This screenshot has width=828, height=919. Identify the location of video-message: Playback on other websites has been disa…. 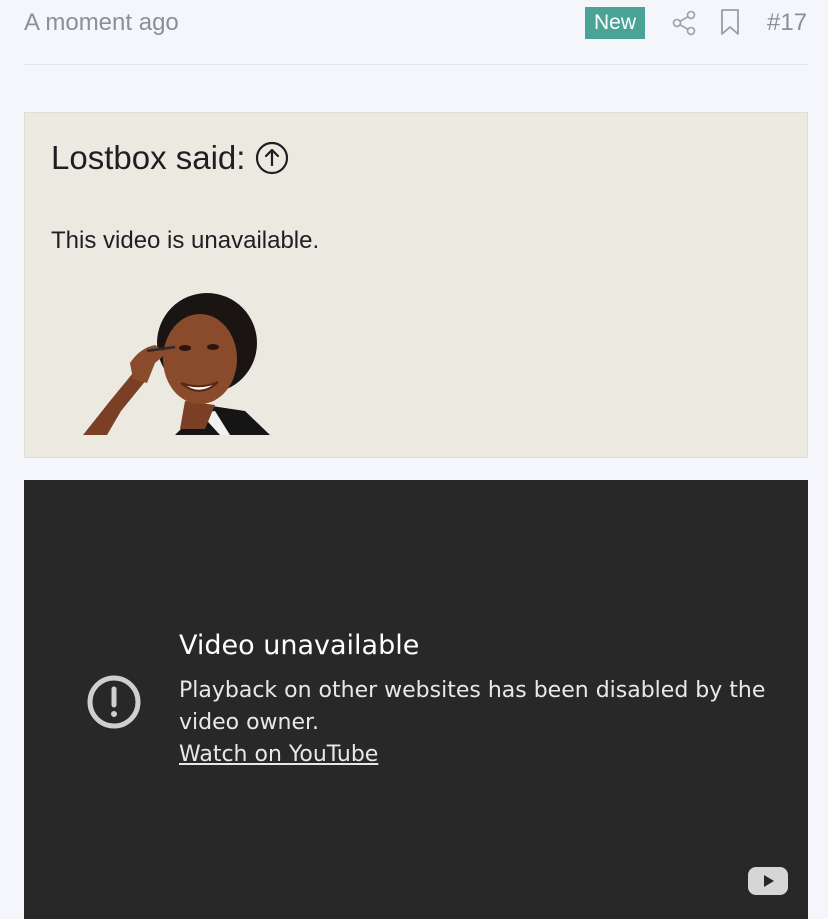
(472, 706).